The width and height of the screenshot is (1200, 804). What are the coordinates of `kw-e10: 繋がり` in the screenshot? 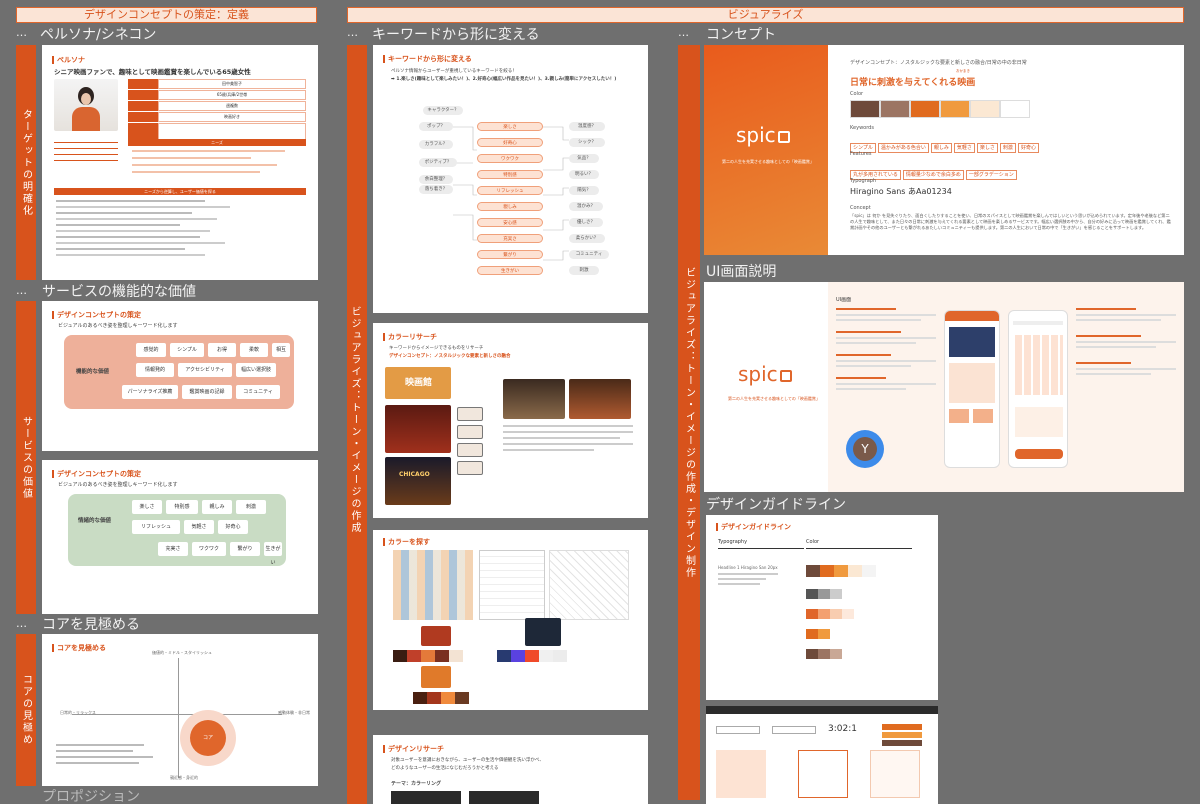 It's located at (245, 549).